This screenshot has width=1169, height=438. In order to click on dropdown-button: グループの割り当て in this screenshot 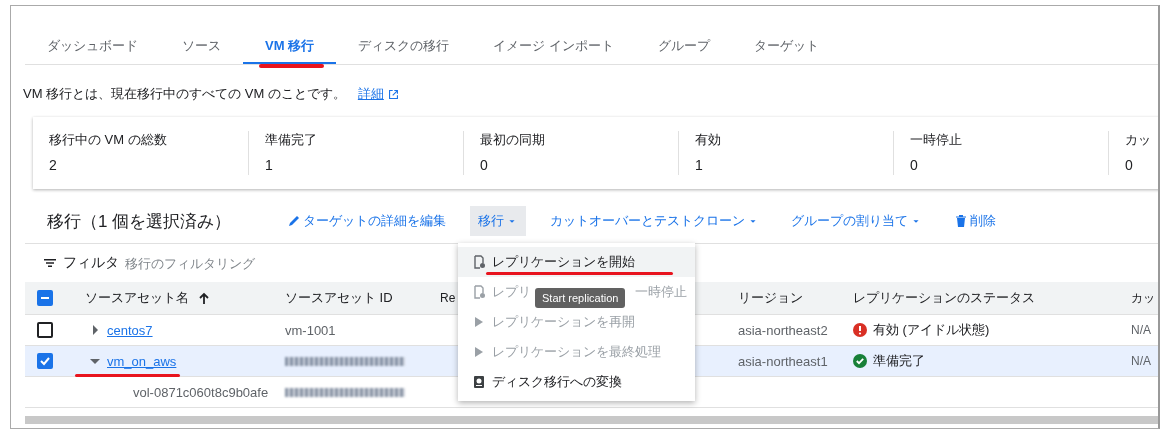, I will do `click(857, 221)`.